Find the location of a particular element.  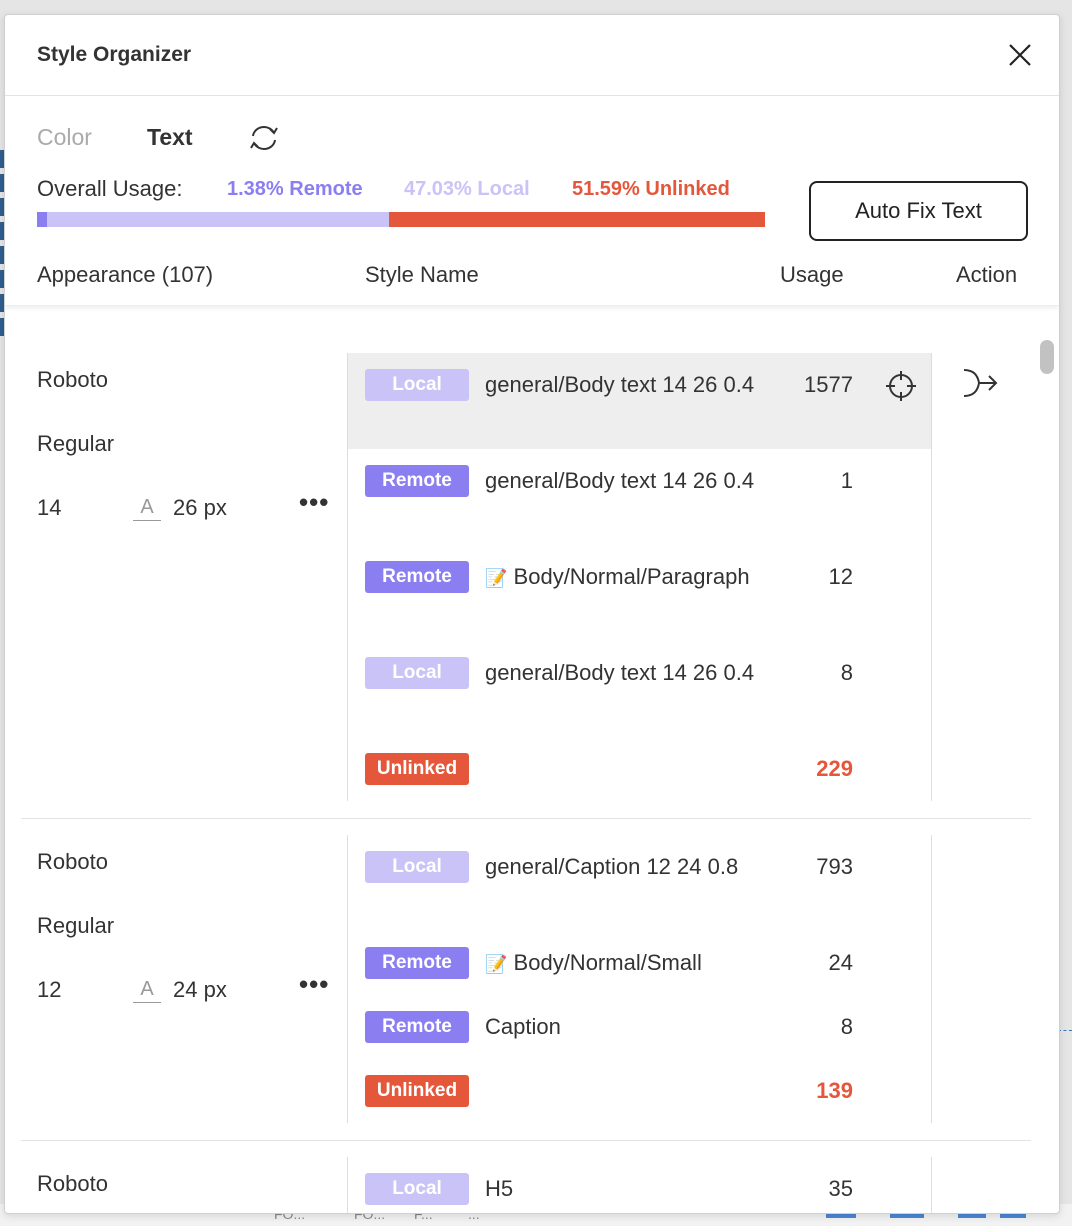

auto-fix-text-button: Auto Fix Text is located at coordinates (918, 211).